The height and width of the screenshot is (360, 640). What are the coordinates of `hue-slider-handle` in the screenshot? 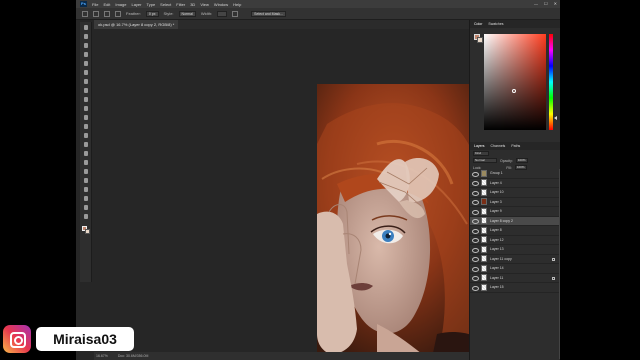 It's located at (555, 118).